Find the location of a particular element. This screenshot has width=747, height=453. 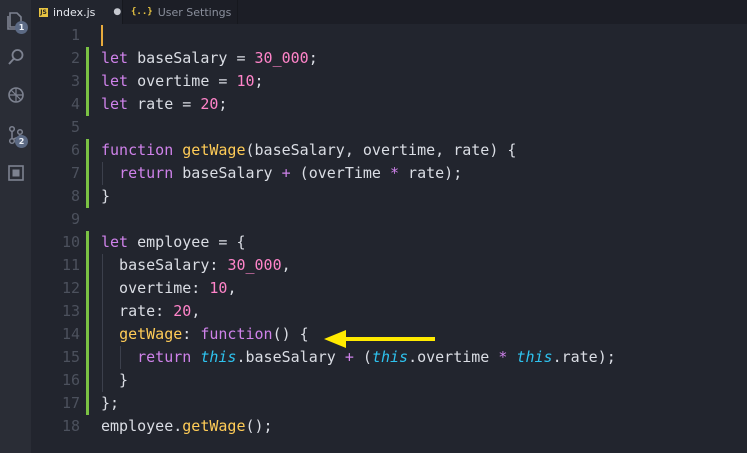

code-token: }; is located at coordinates (110, 403).